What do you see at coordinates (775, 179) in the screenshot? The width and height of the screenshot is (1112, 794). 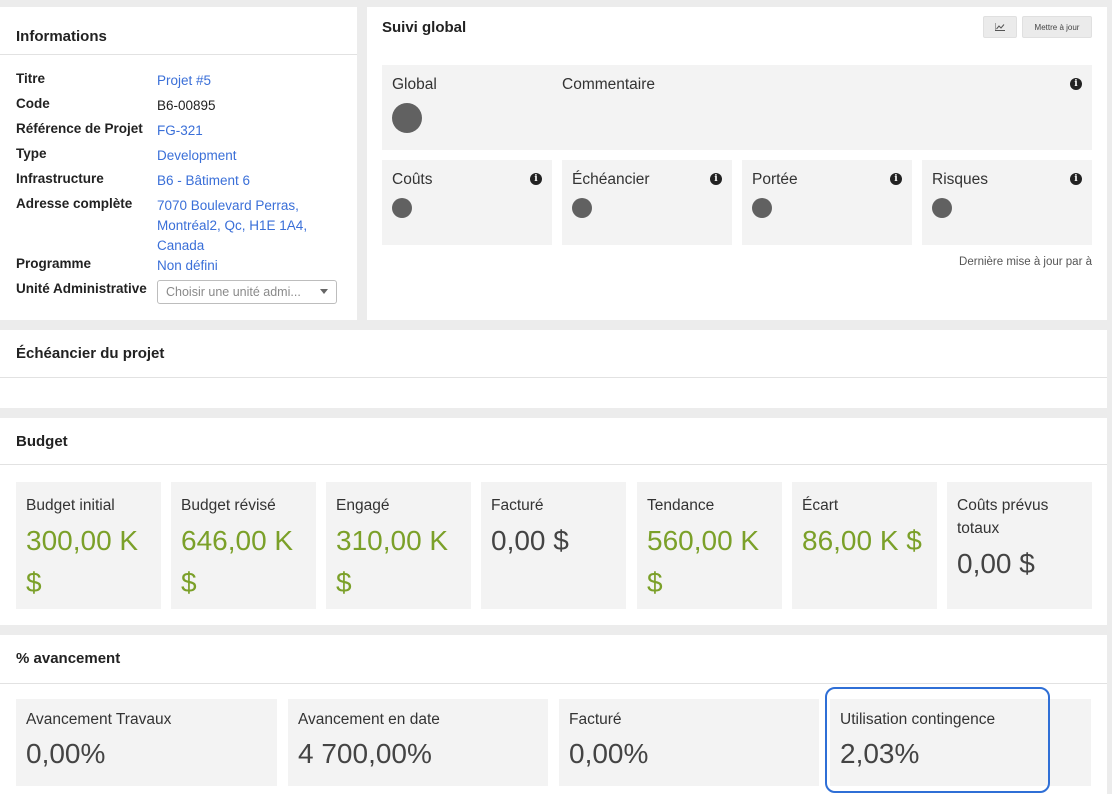 I see `indicator-label: Portée` at bounding box center [775, 179].